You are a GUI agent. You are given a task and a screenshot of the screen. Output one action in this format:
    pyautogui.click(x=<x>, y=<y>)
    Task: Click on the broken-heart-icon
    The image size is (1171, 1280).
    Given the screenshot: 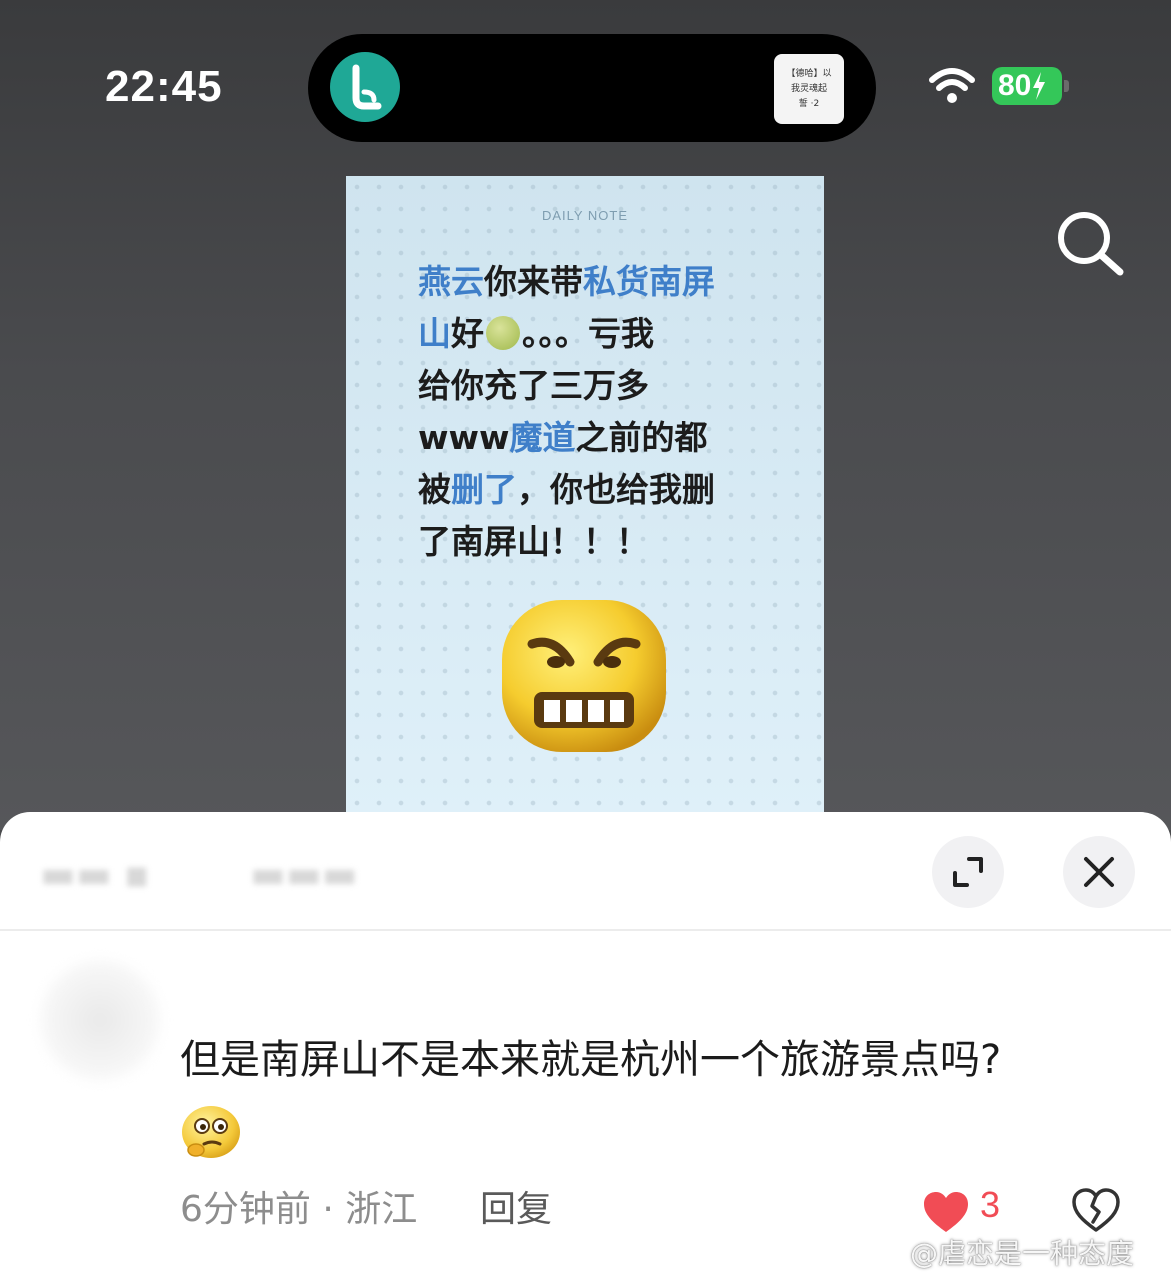 What is the action you would take?
    pyautogui.click(x=1096, y=1210)
    